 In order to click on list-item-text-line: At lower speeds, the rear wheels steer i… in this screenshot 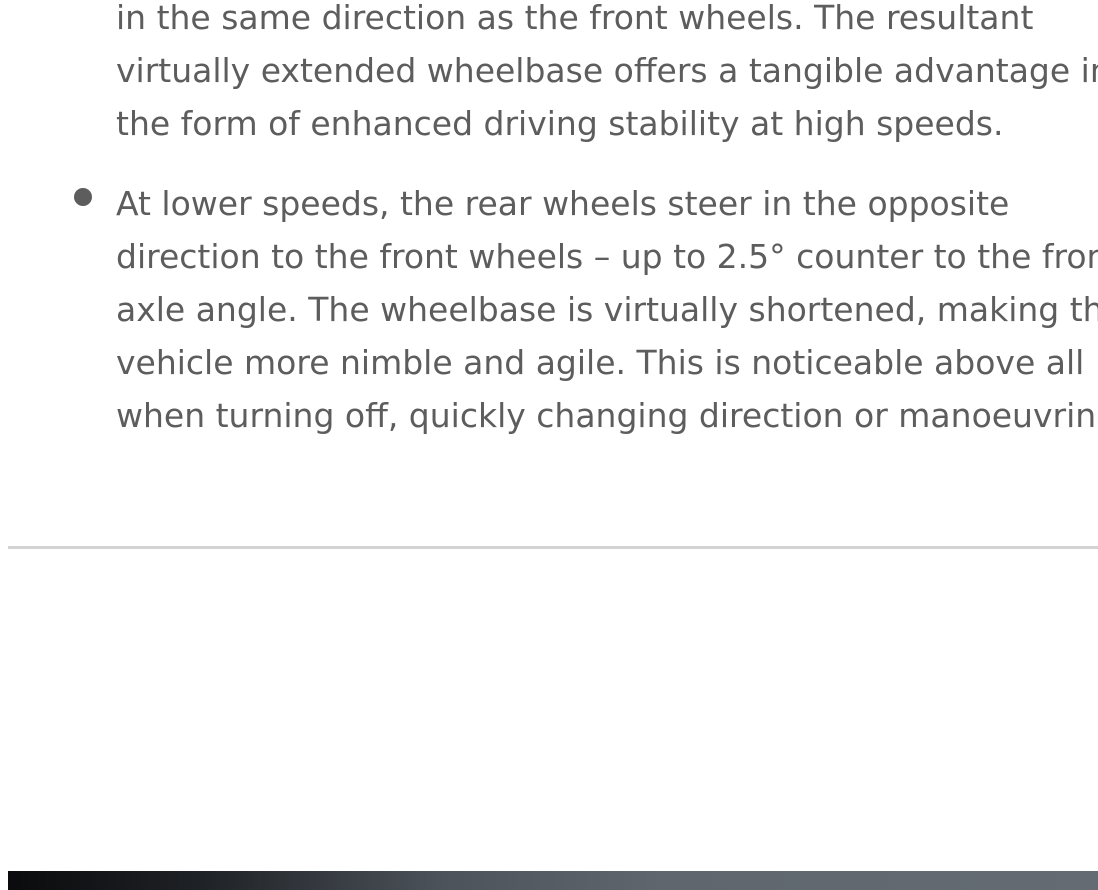, I will do `click(563, 203)`.